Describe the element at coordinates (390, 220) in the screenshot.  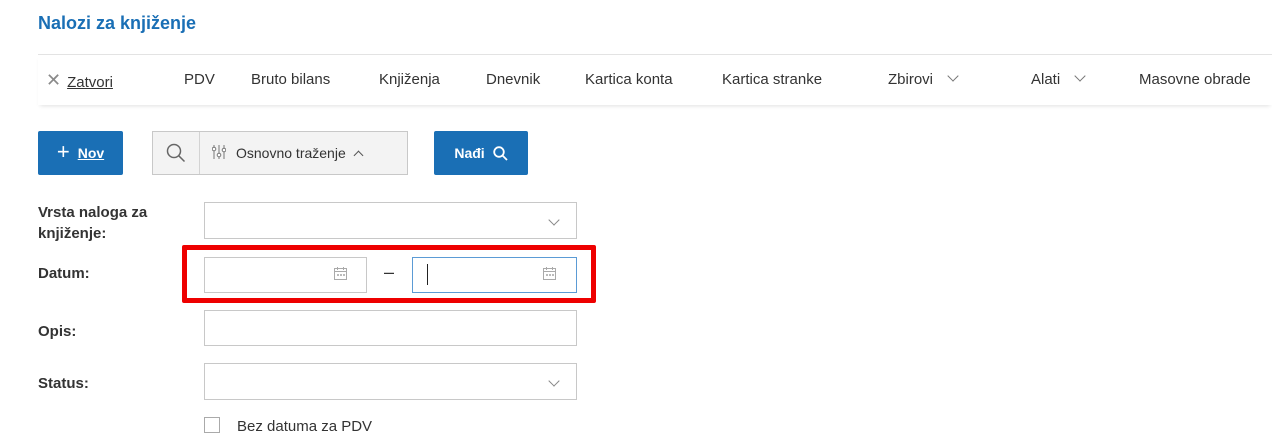
I see `order-type-select` at that location.